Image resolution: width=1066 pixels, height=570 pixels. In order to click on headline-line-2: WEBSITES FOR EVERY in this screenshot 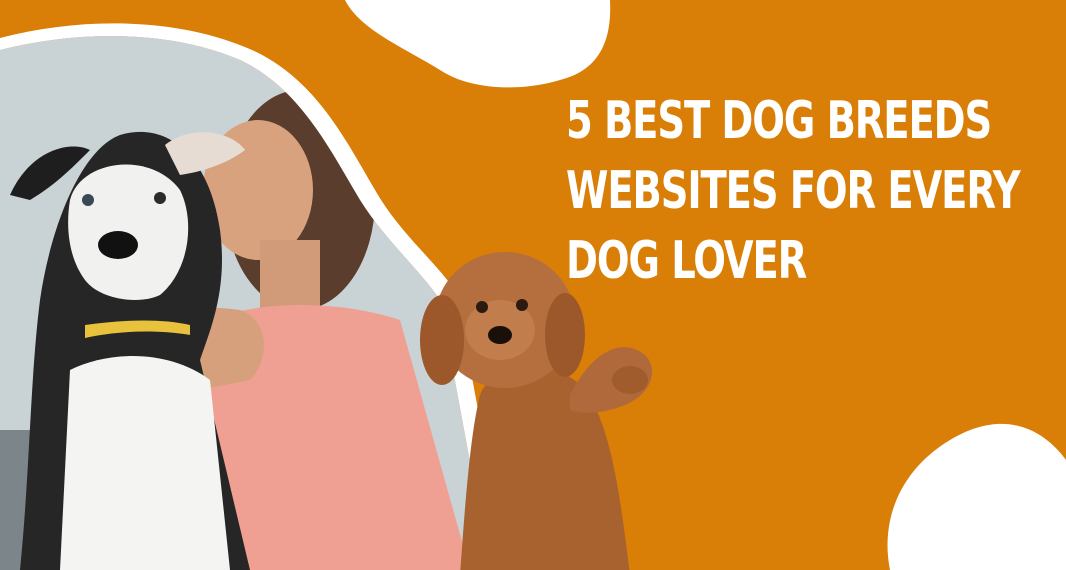, I will do `click(793, 191)`.